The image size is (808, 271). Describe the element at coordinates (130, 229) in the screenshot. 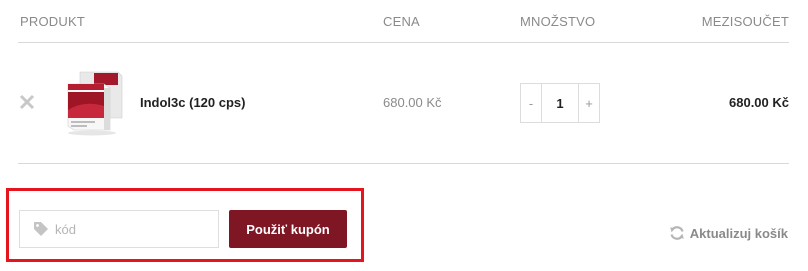

I see `coupon-input` at that location.